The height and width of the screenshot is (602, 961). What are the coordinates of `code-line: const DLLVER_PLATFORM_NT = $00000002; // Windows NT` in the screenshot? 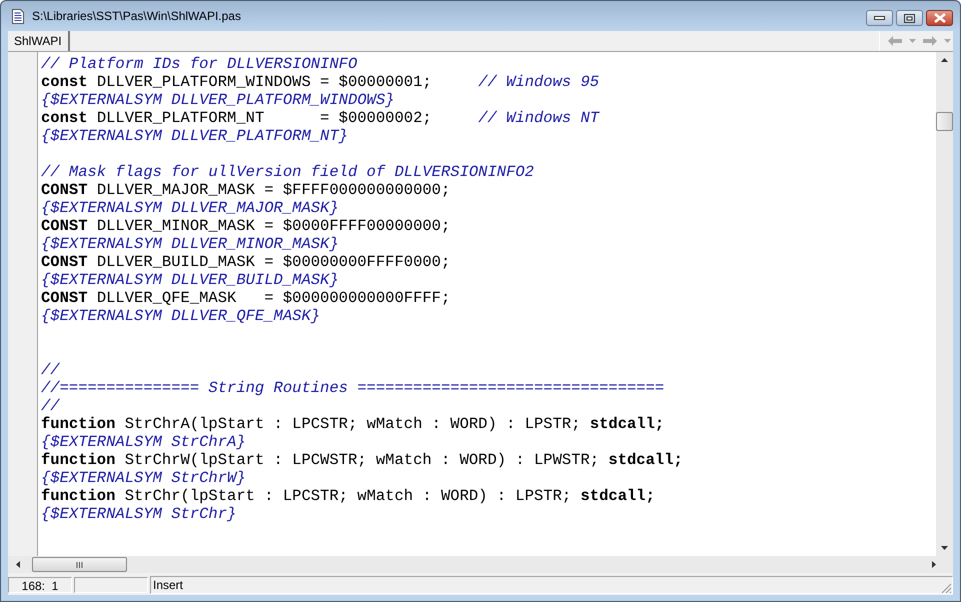 It's located at (320, 118).